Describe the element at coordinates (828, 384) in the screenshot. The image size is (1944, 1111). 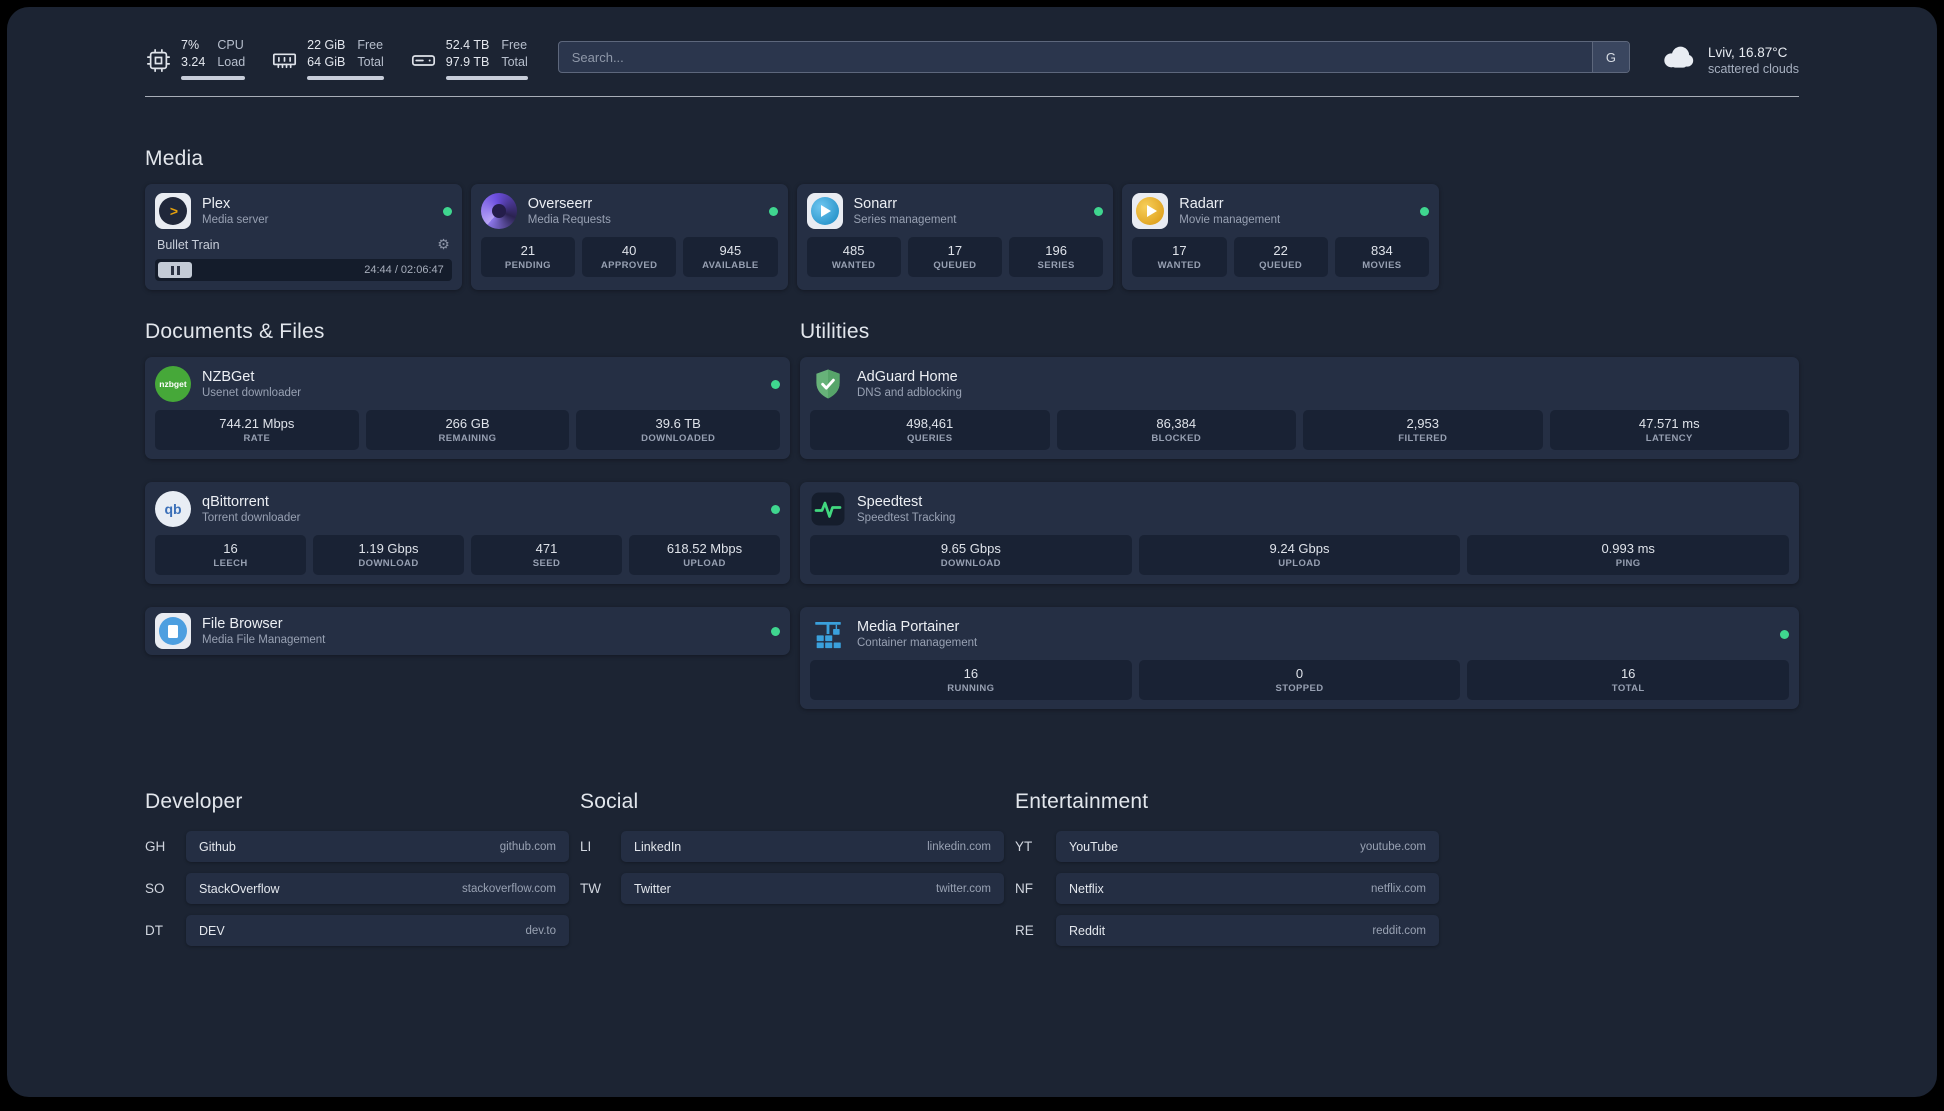
I see `adguard-icon` at that location.